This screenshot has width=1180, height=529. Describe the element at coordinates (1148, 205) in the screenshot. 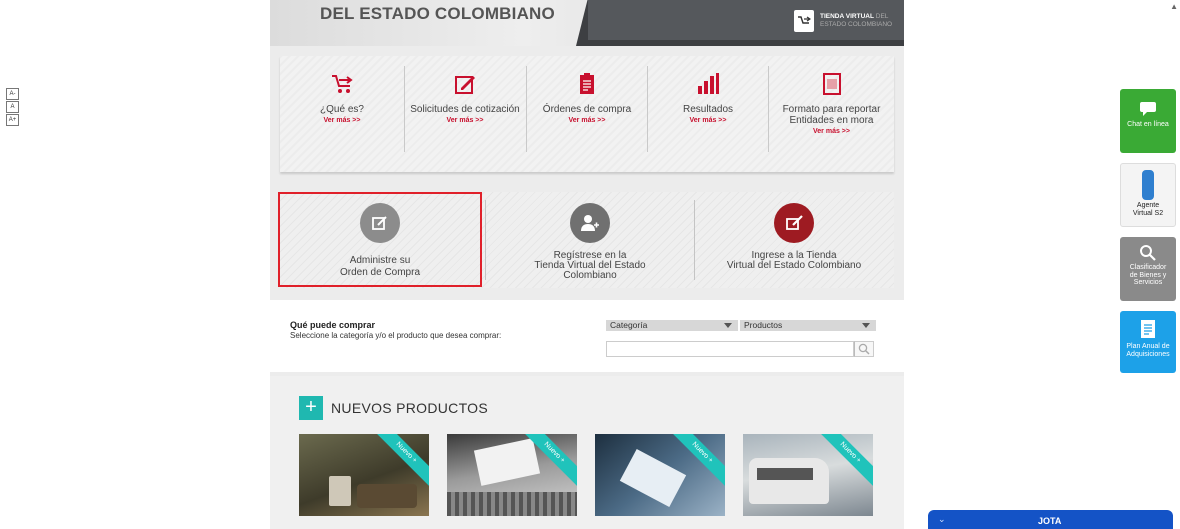

I see `agent-line1: Agente` at that location.